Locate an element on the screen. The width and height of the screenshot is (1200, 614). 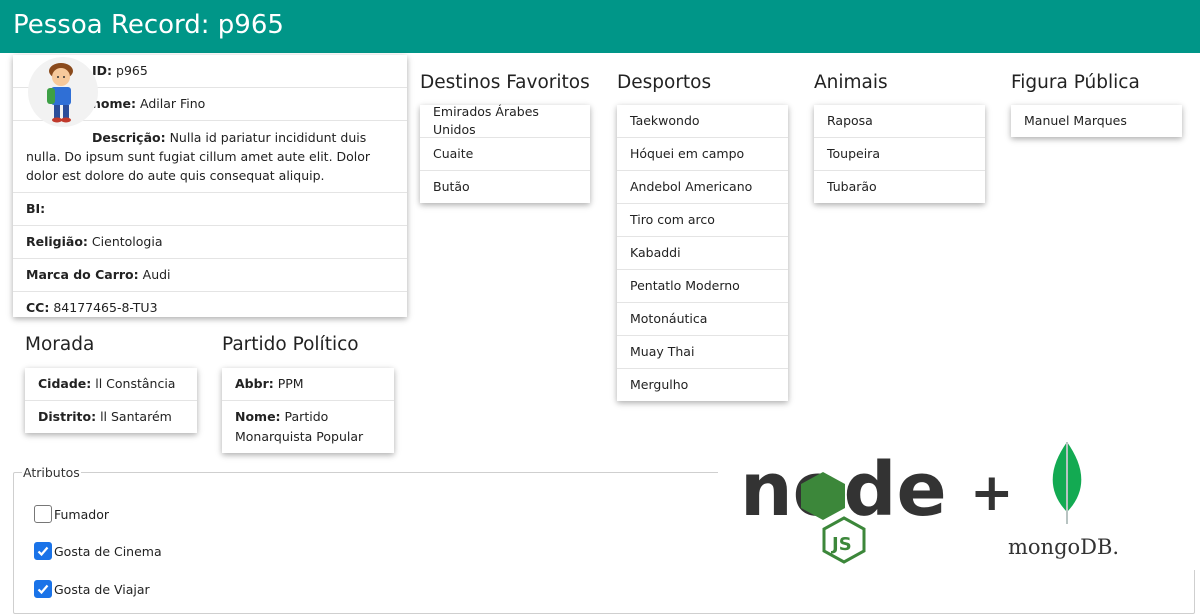
desportos-heading: Desportos is located at coordinates (664, 82).